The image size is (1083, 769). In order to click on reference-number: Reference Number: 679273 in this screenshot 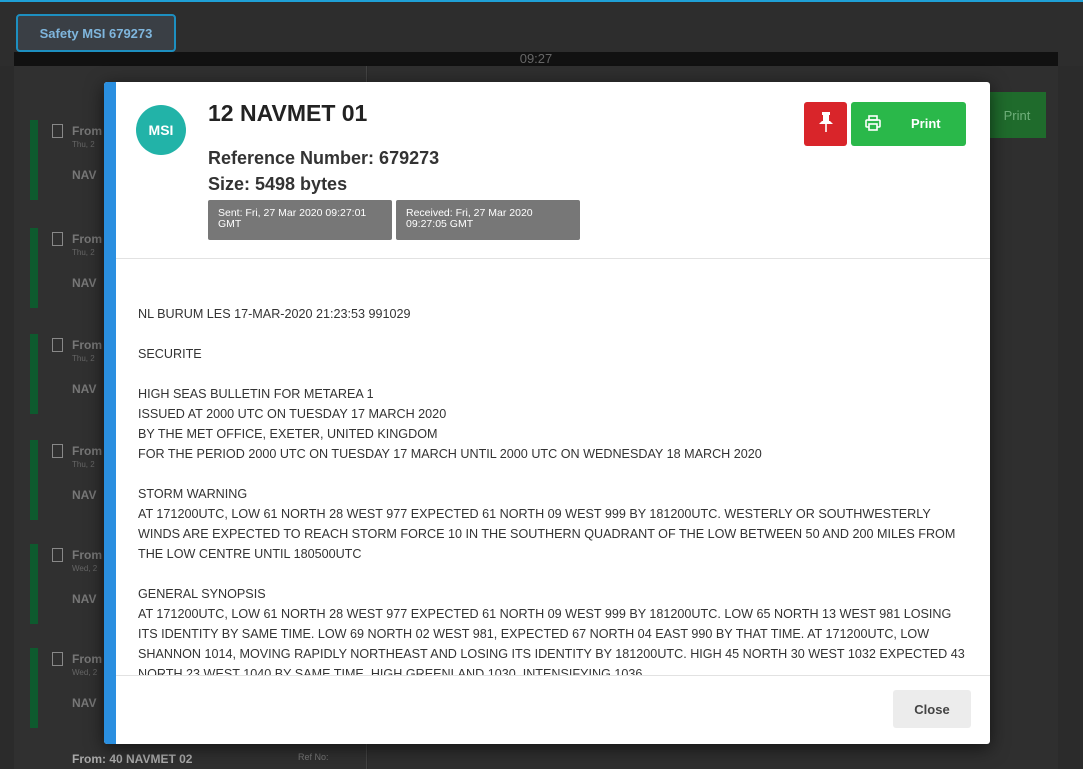, I will do `click(324, 158)`.